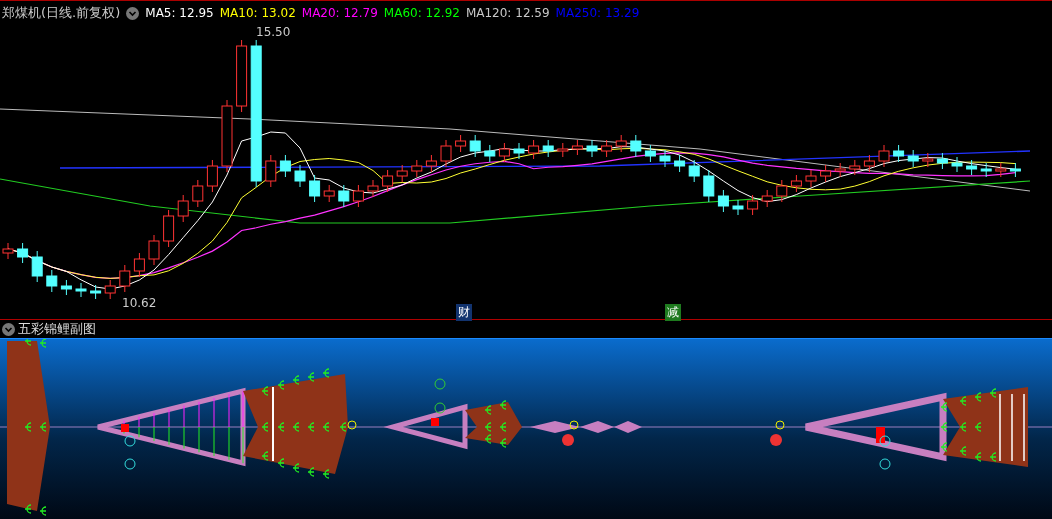  I want to click on high-price-label: 15.50, so click(273, 32).